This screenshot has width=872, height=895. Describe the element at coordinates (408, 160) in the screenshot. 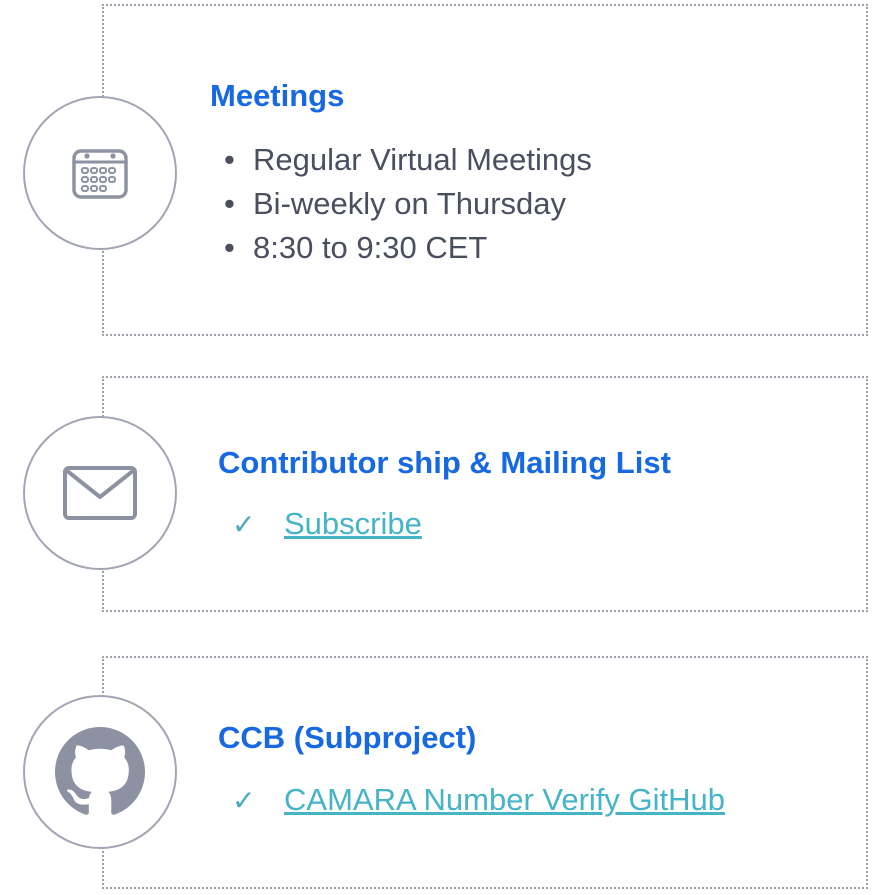

I see `meetings-item: Regular Virtual Meetings` at that location.